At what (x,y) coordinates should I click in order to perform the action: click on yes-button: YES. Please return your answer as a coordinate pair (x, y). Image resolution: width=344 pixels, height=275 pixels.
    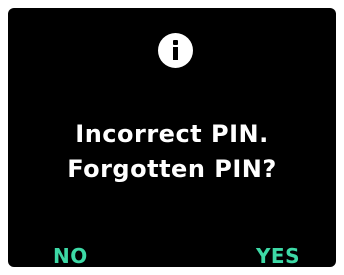
    Looking at the image, I should click on (278, 255).